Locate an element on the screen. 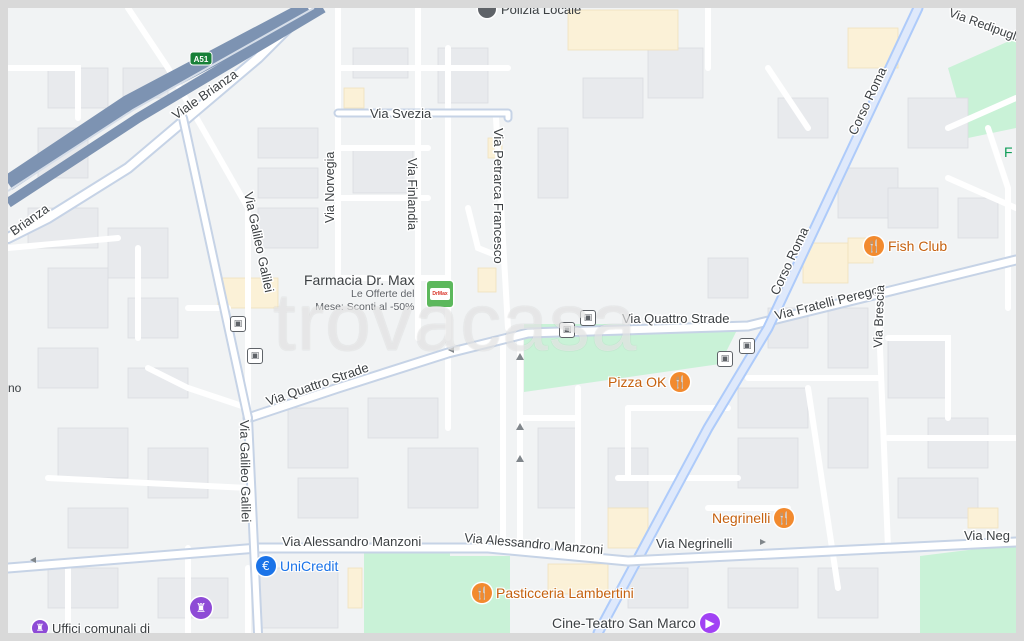 The width and height of the screenshot is (1024, 641). label-via-svezia: Via Svezia is located at coordinates (401, 113).